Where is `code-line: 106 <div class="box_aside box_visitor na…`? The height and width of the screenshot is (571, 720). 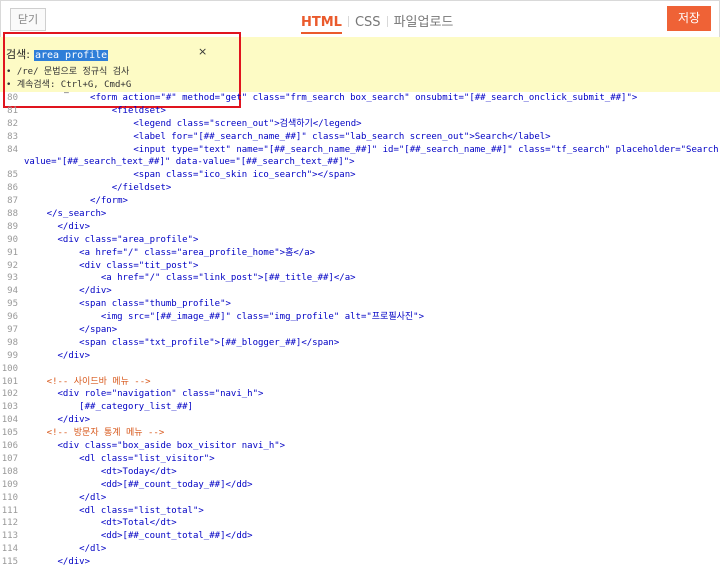
code-line: 106 <div class="box_aside box_visitor na… is located at coordinates (360, 446).